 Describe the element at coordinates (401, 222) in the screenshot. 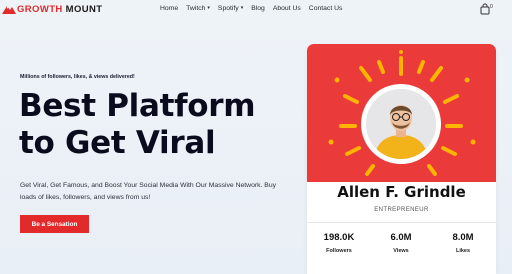

I see `profile-divider` at that location.